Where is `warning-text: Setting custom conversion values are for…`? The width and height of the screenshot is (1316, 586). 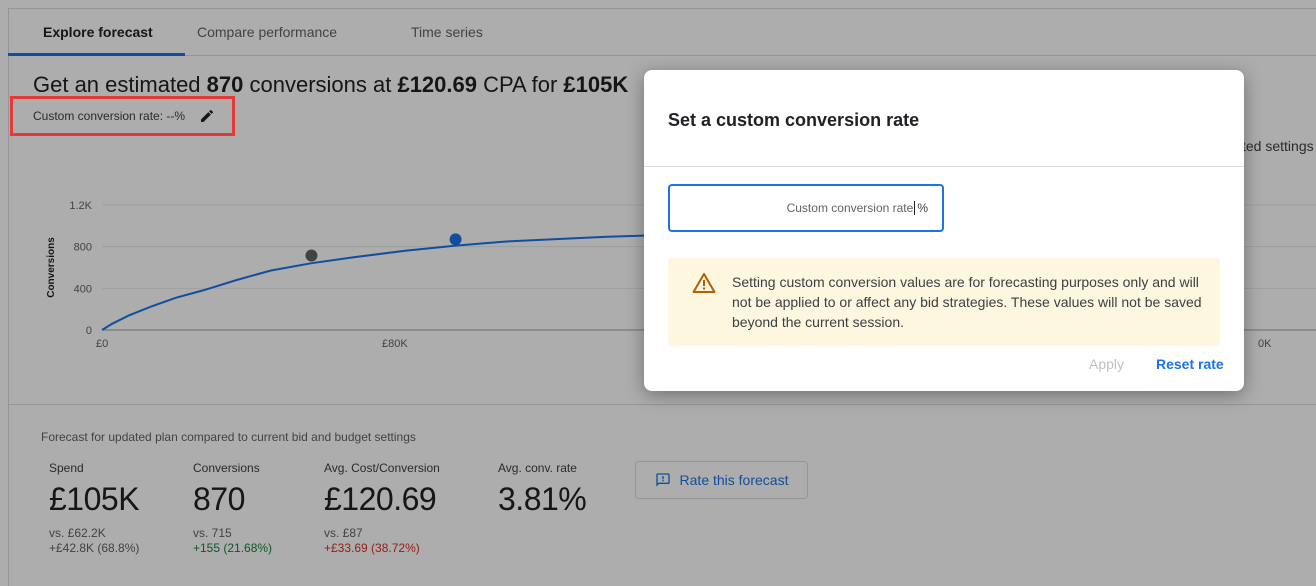
warning-text: Setting custom conversion values are for… is located at coordinates (967, 302).